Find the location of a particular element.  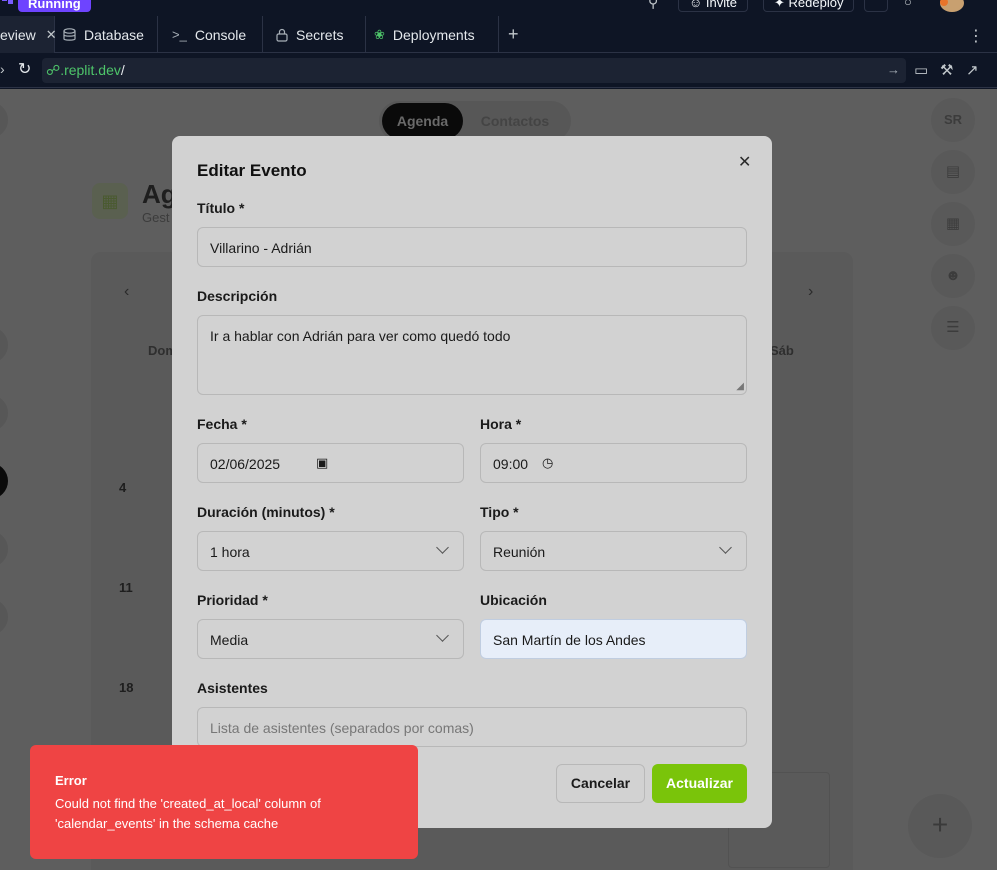

run-status-badge: Running is located at coordinates (54, 6).